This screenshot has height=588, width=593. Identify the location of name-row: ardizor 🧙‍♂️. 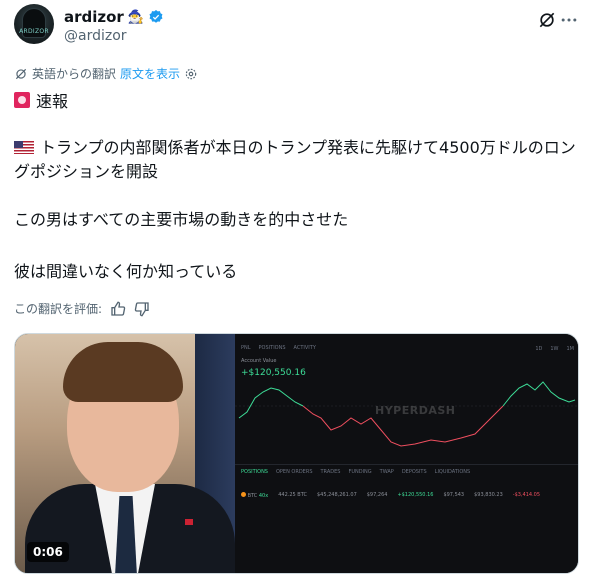
(114, 17).